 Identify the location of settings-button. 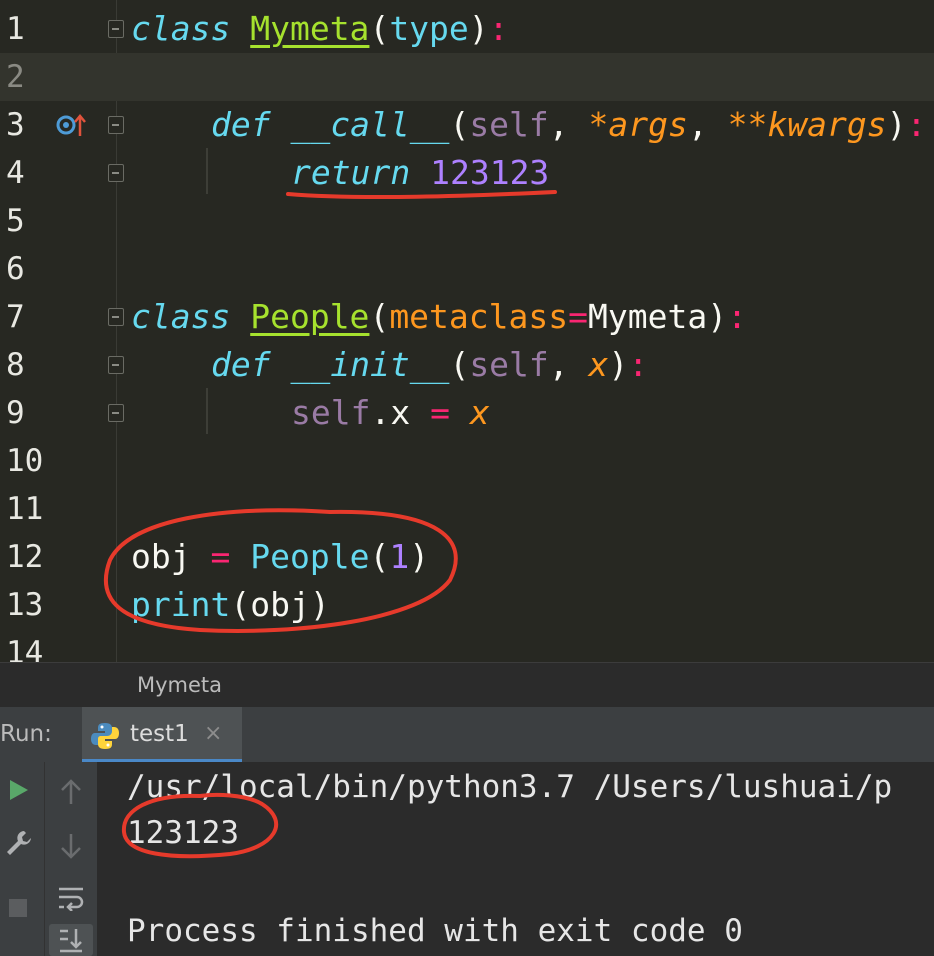
(18, 842).